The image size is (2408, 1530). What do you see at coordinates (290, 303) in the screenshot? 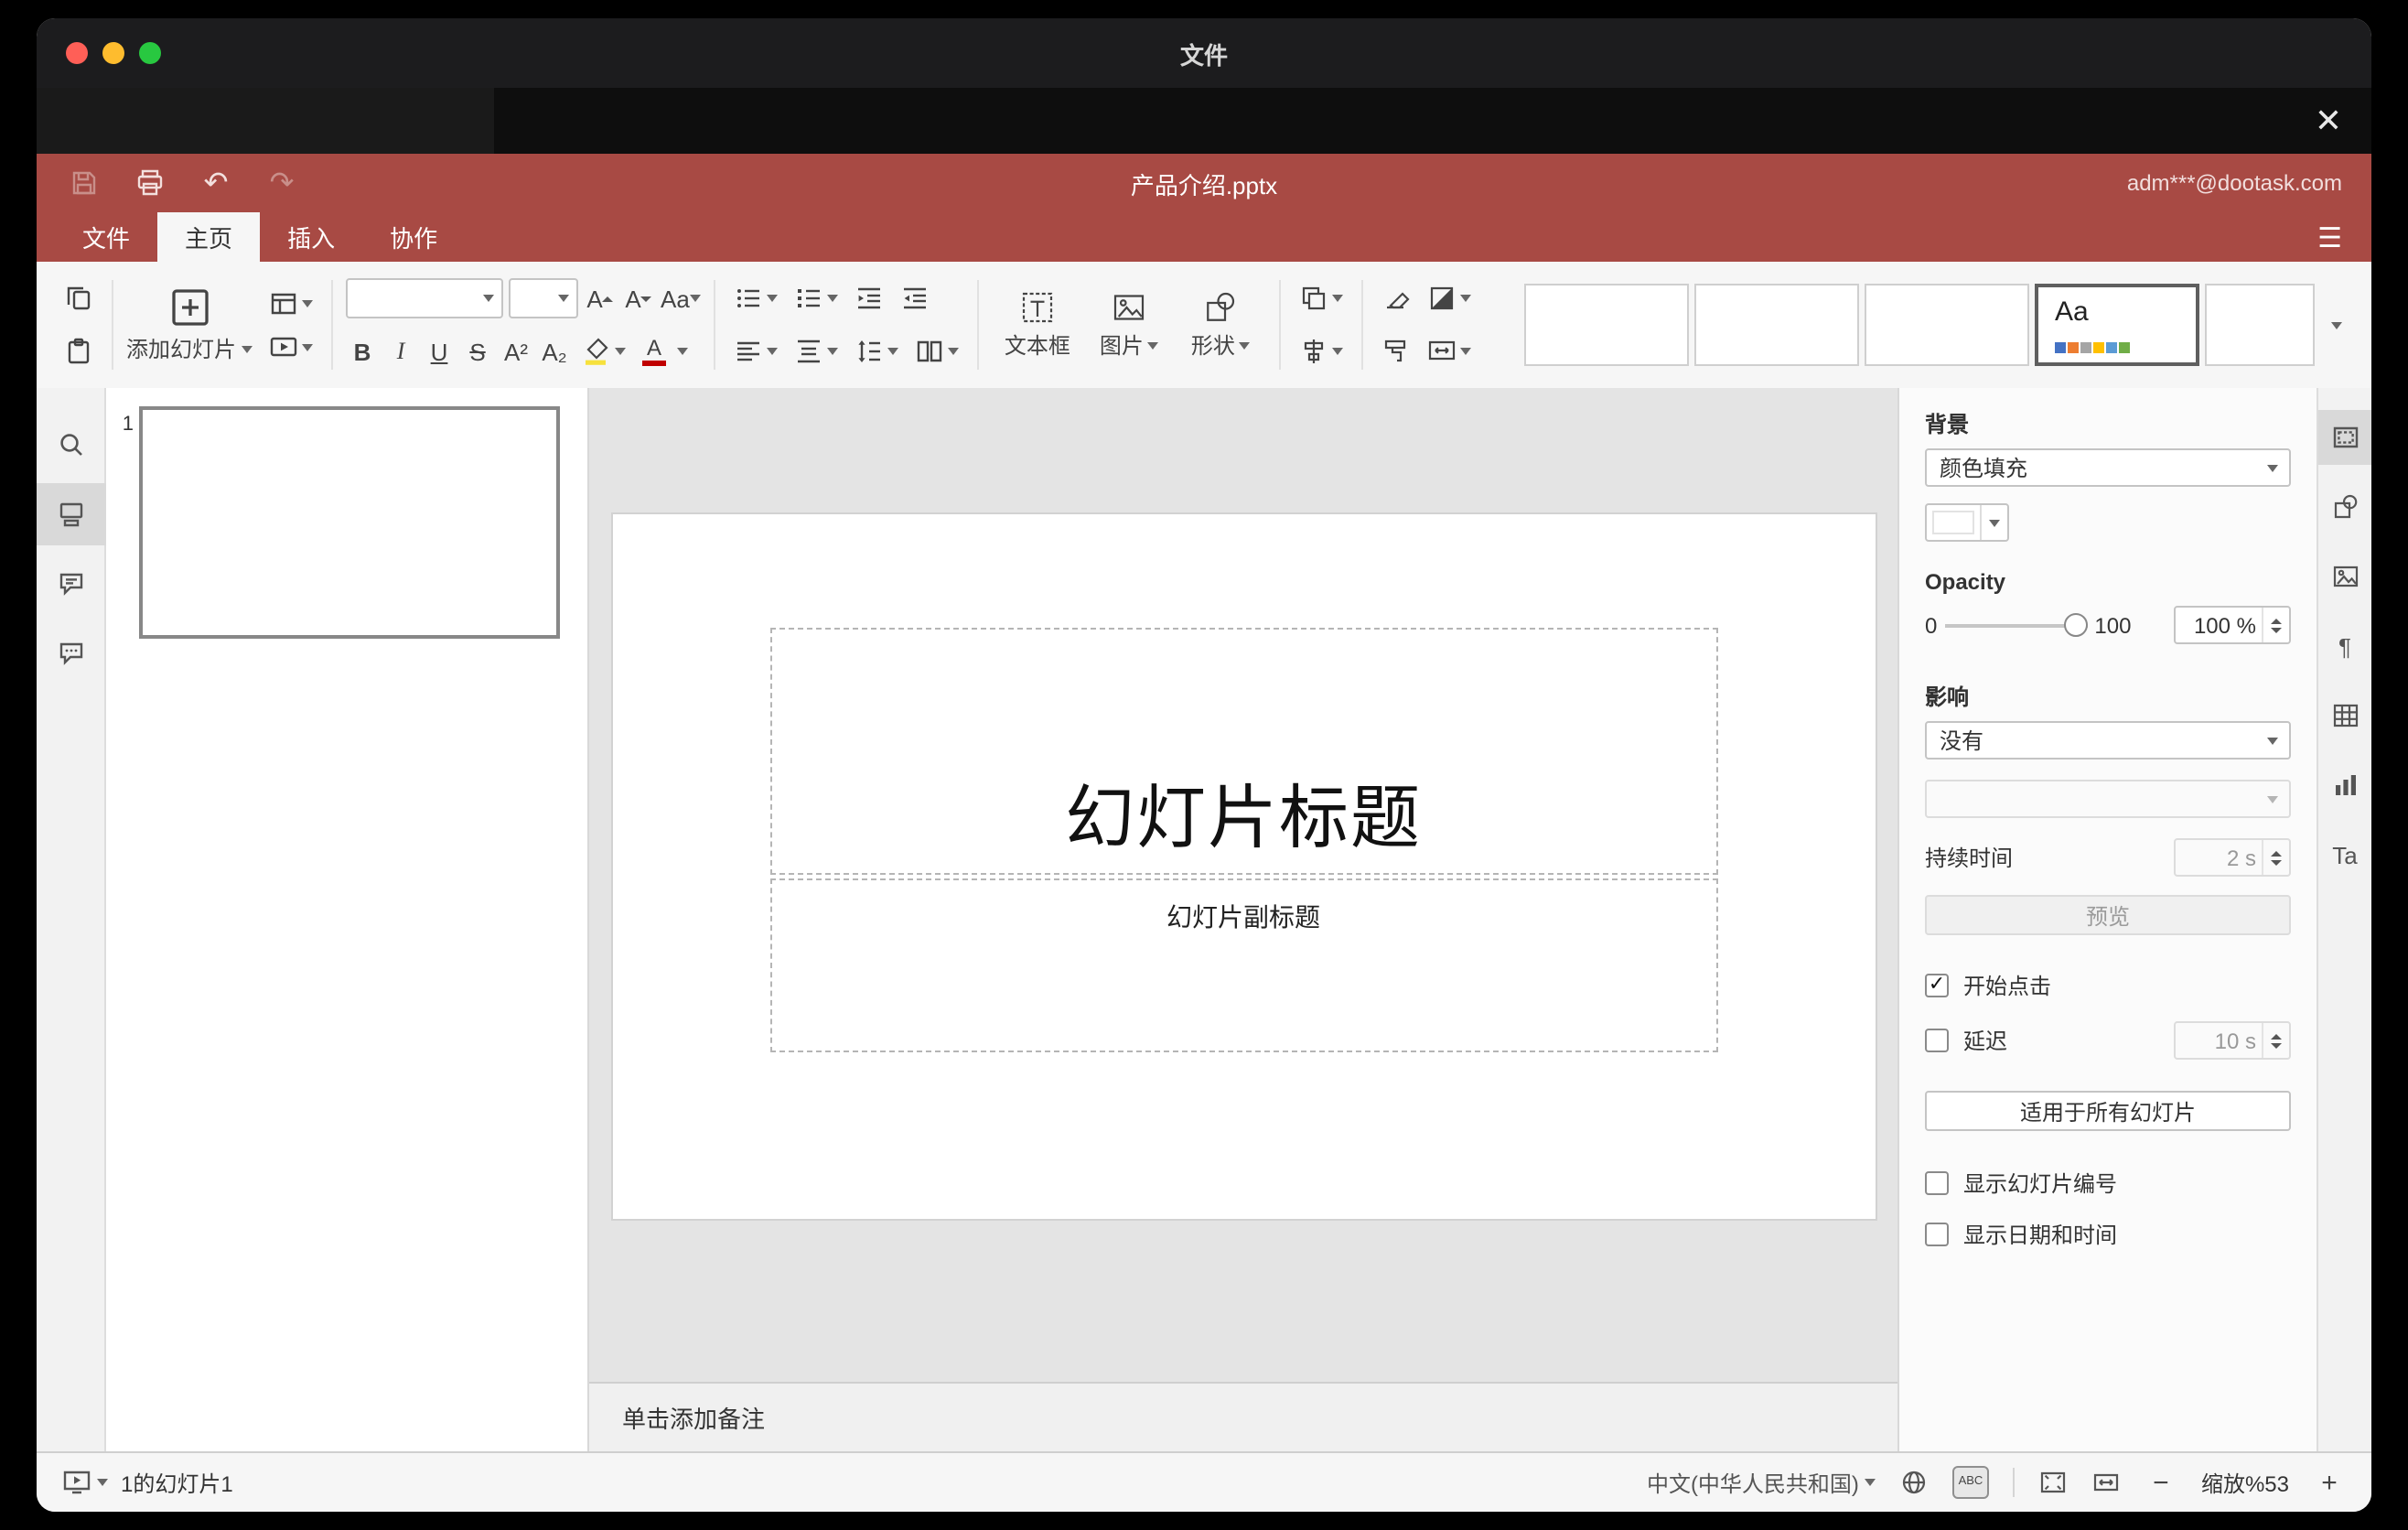
I see `slide-layout-button` at bounding box center [290, 303].